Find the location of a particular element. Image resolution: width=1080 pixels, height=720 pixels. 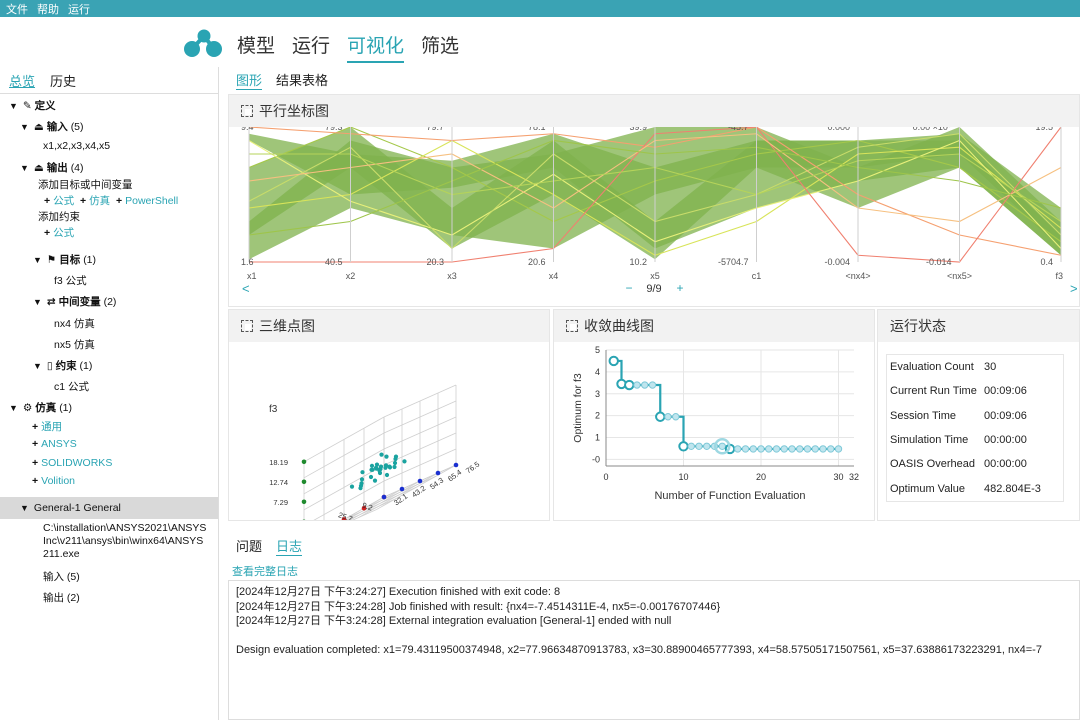

view-full-log-link: 查看完整日志 is located at coordinates (265, 571).